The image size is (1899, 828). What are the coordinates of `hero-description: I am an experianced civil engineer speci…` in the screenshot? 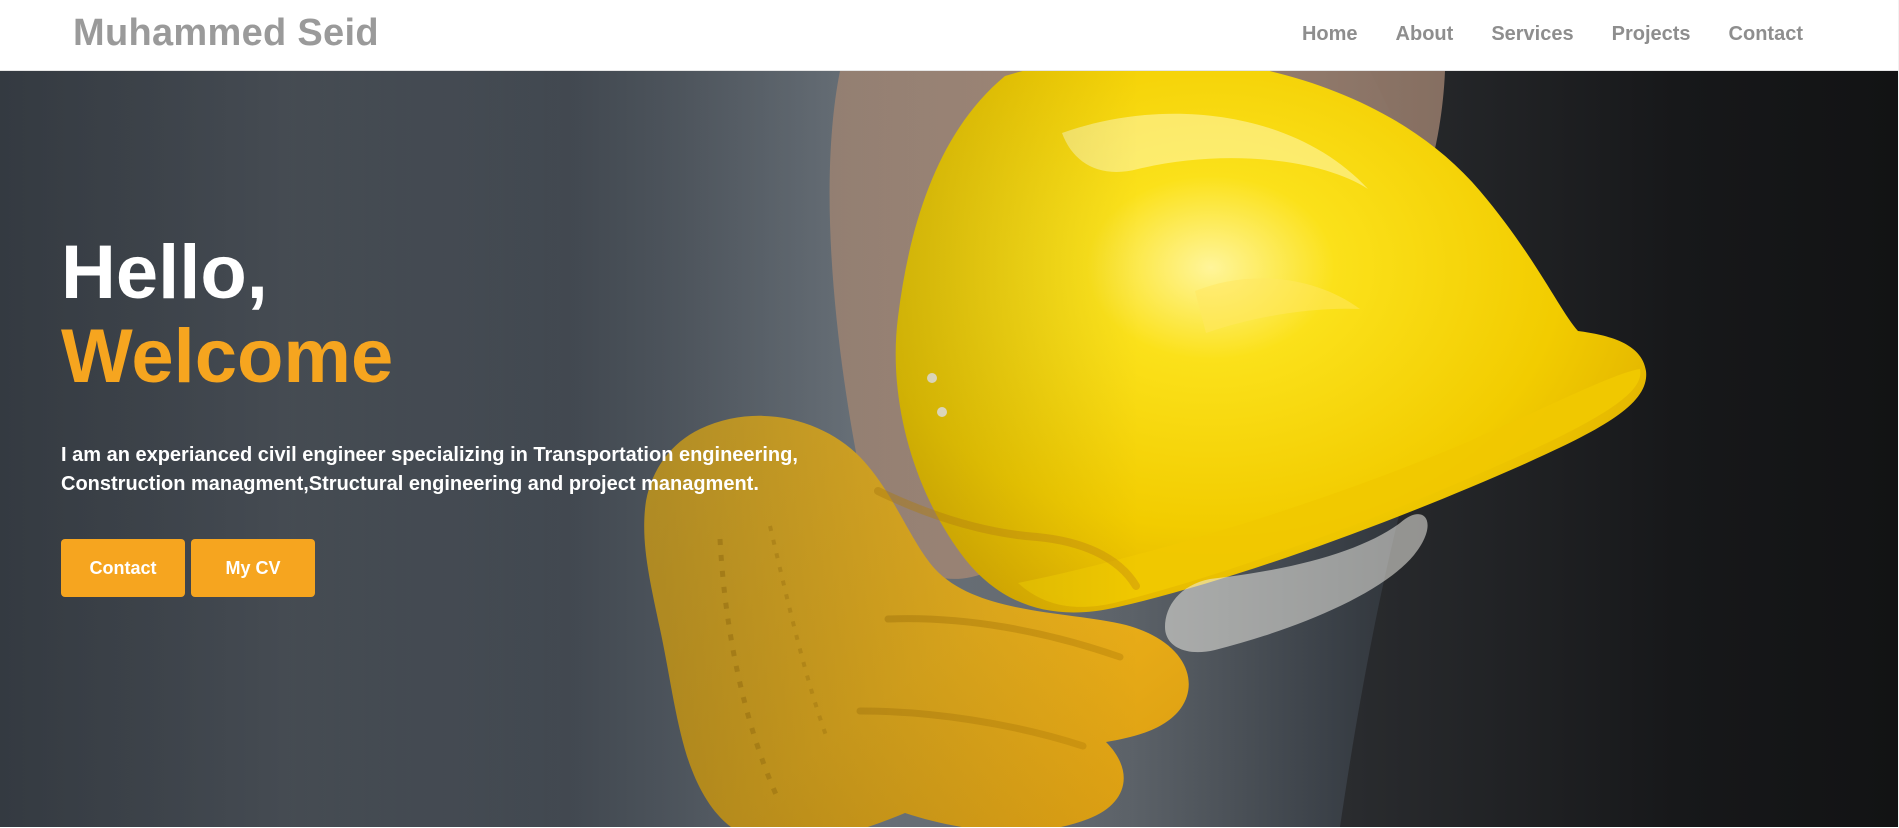 It's located at (471, 470).